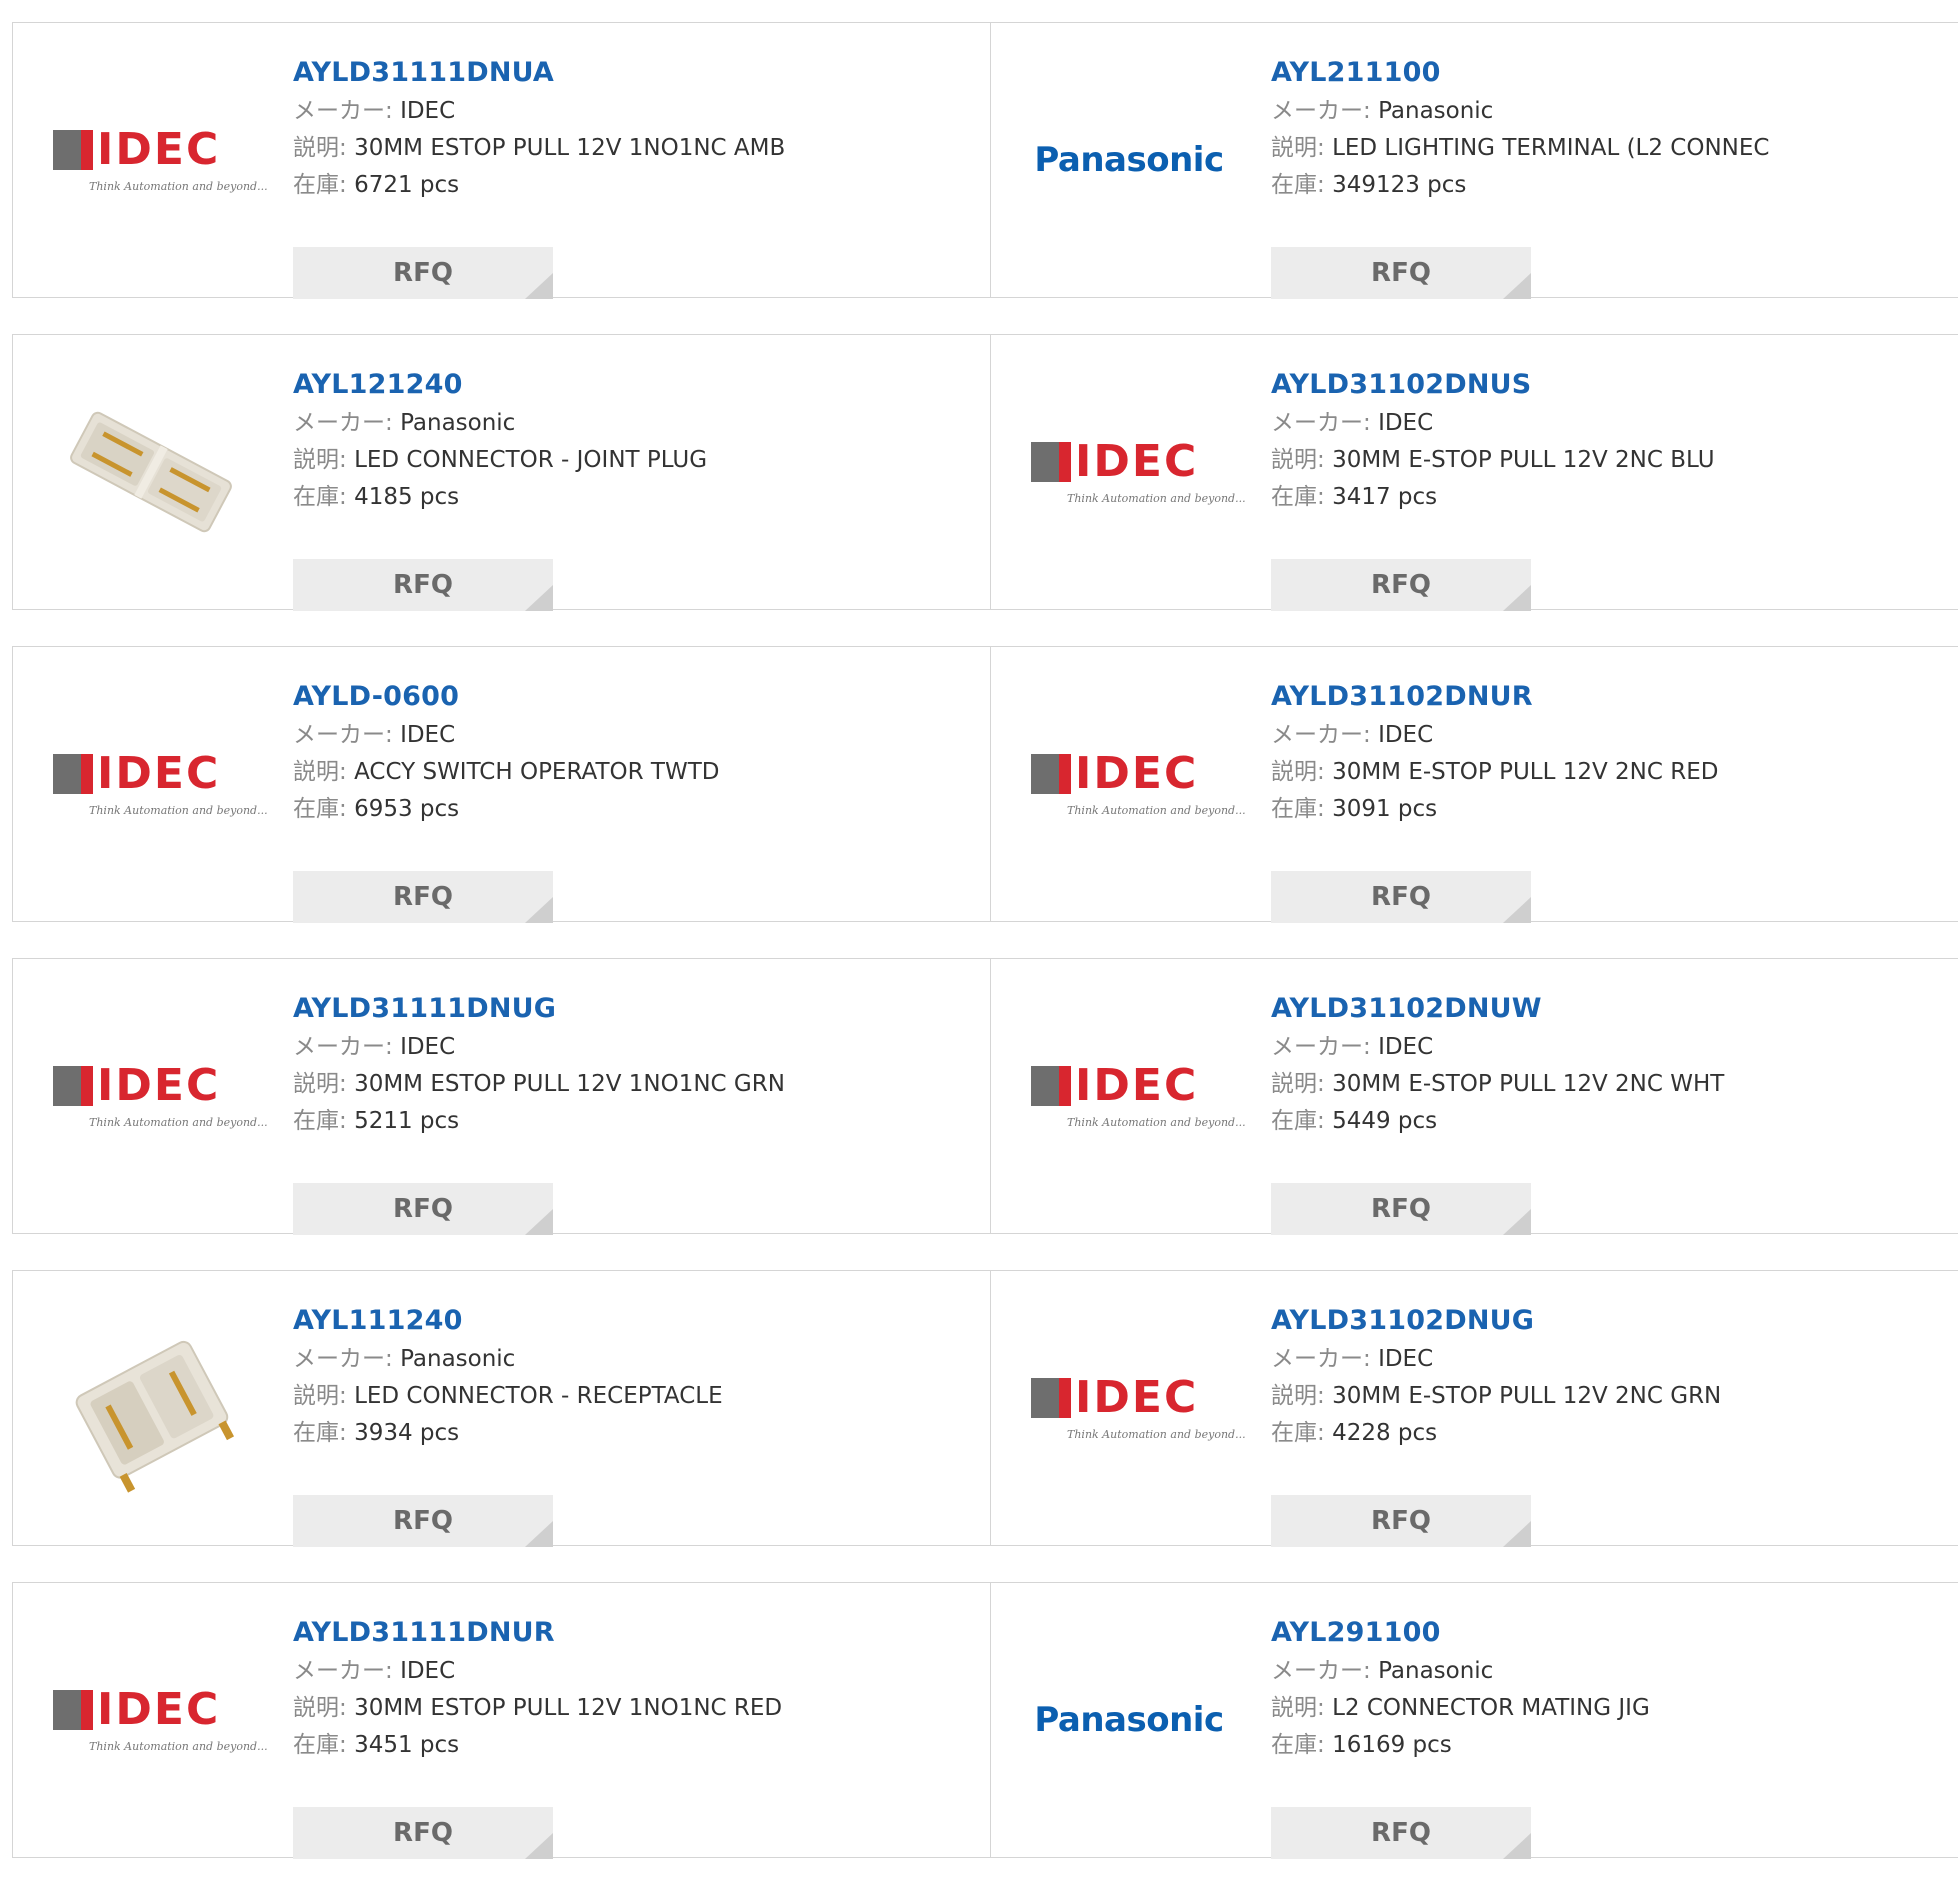  I want to click on part-number-link: AYLD-0600, so click(506, 697).